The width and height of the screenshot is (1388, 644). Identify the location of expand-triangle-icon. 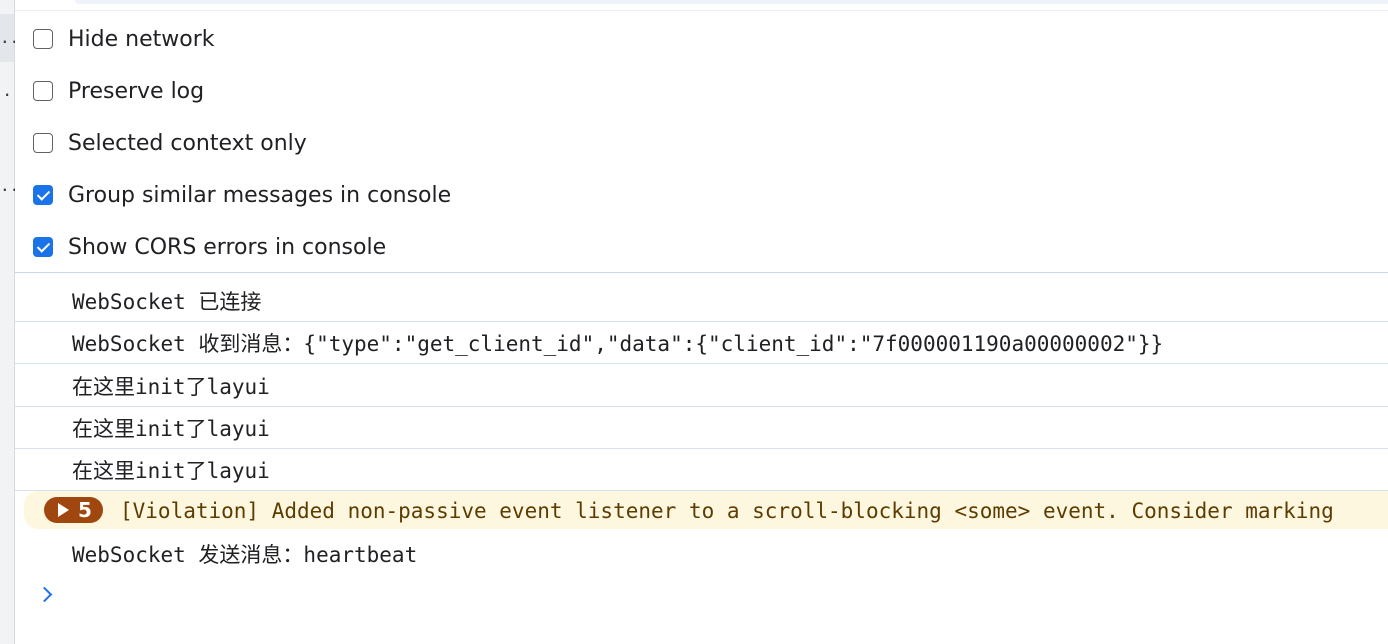
(63, 510).